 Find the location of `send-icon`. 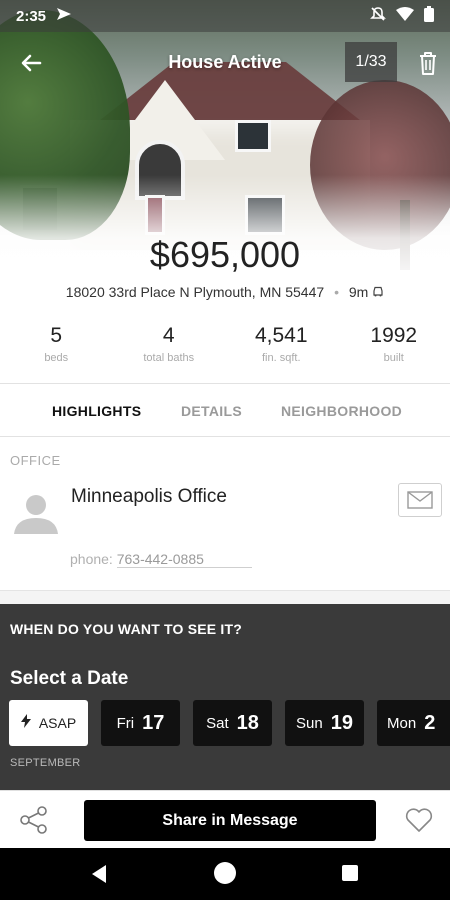

send-icon is located at coordinates (64, 16).